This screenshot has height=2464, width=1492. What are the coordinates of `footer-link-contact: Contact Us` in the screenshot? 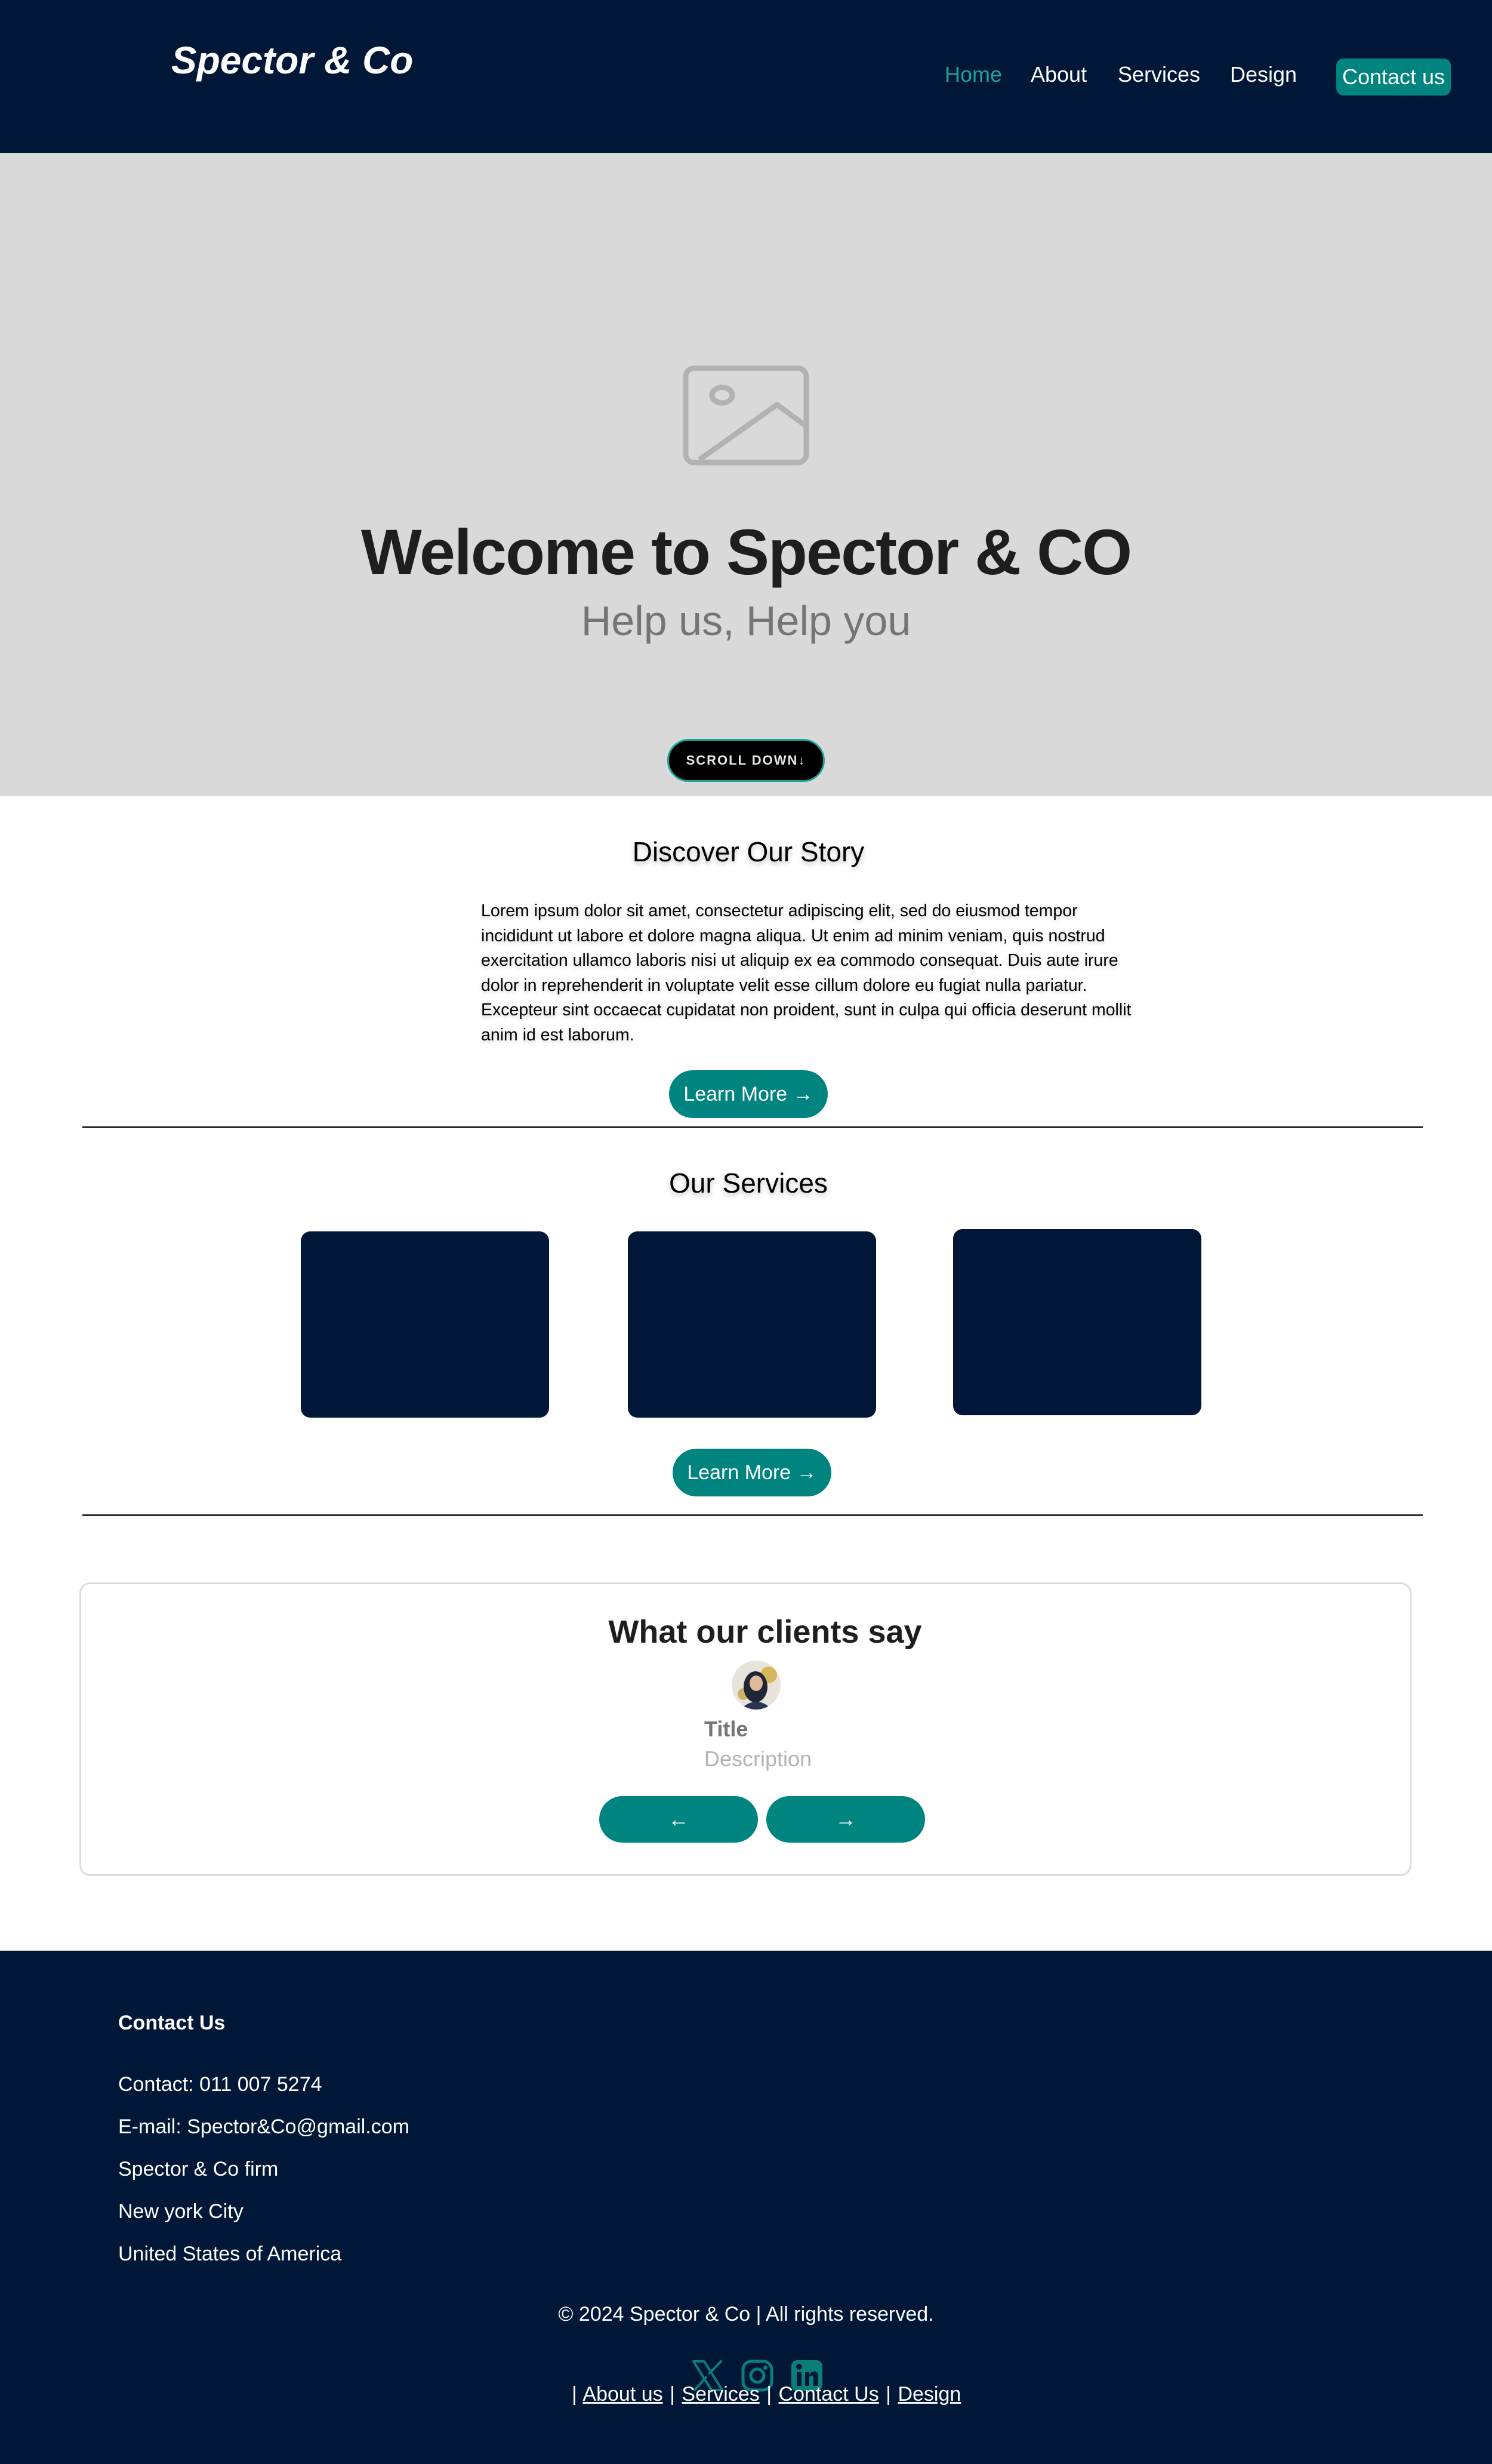 It's located at (829, 2394).